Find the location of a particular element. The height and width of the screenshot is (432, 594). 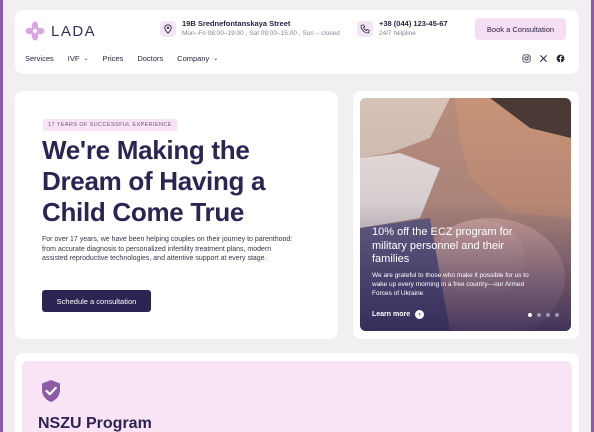

schedule-consultation-button: Schedule a consultation is located at coordinates (96, 301).